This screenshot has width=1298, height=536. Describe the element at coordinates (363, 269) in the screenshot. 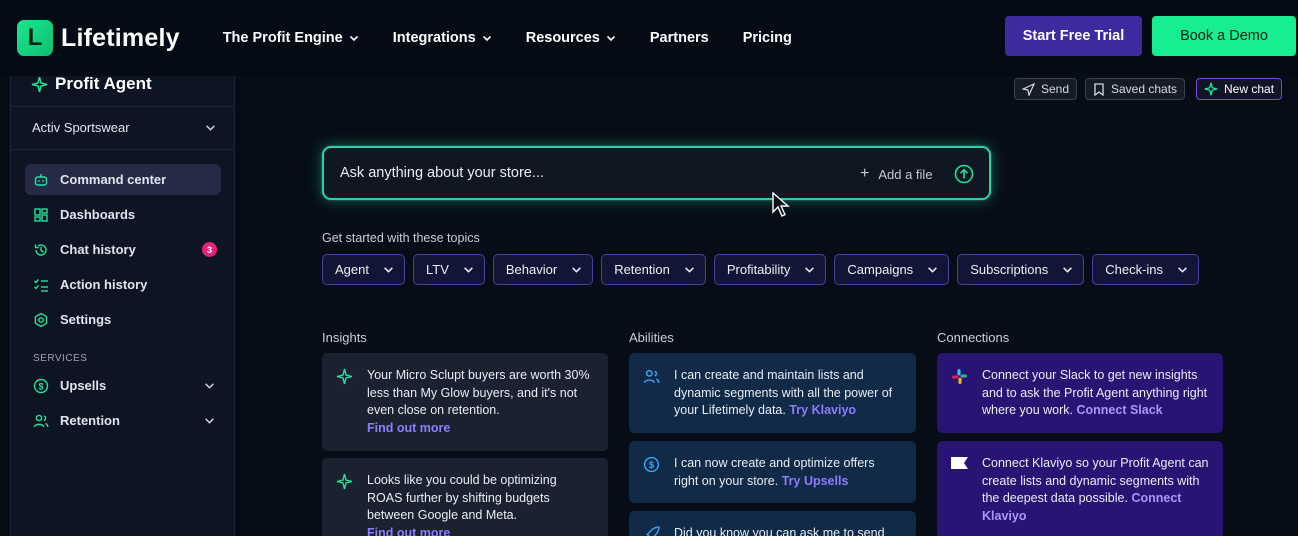

I see `topic-agent: Agent` at that location.